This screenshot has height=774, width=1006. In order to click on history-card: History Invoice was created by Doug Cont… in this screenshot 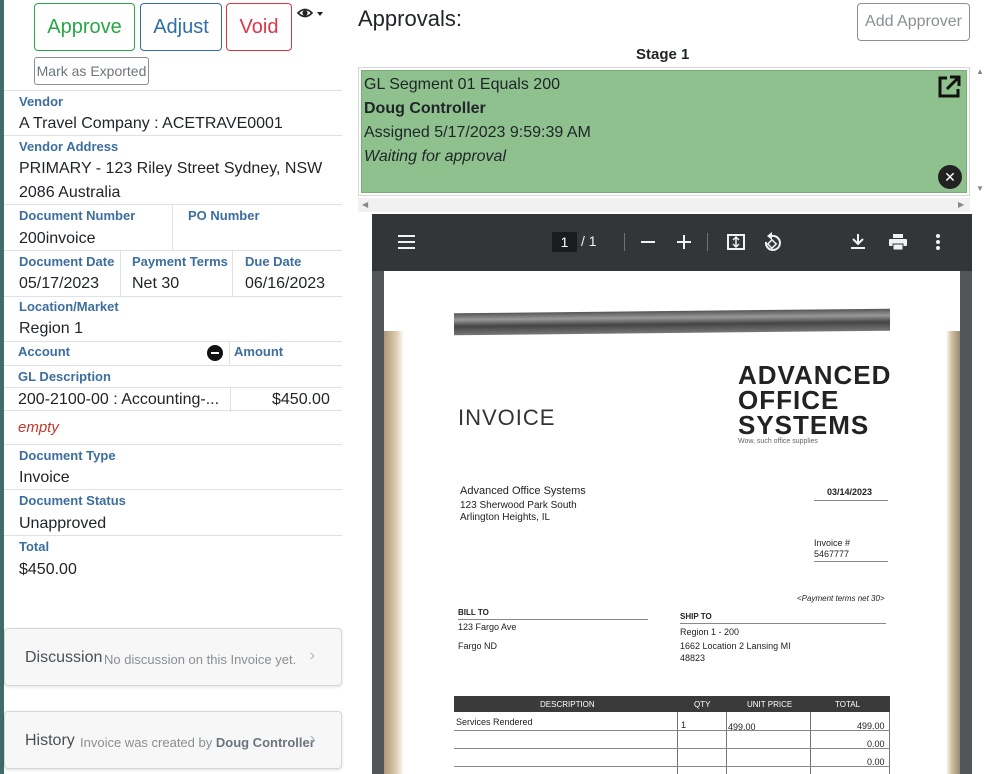, I will do `click(173, 740)`.